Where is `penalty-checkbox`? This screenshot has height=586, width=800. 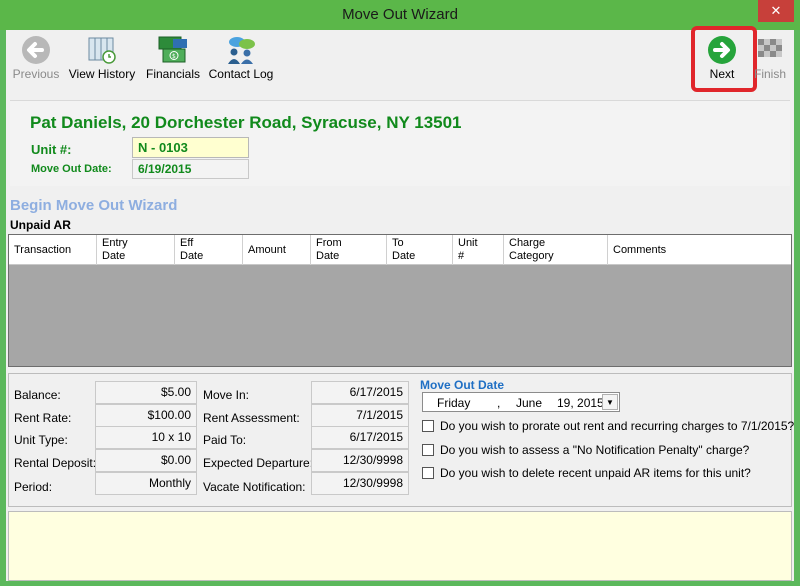 penalty-checkbox is located at coordinates (428, 450).